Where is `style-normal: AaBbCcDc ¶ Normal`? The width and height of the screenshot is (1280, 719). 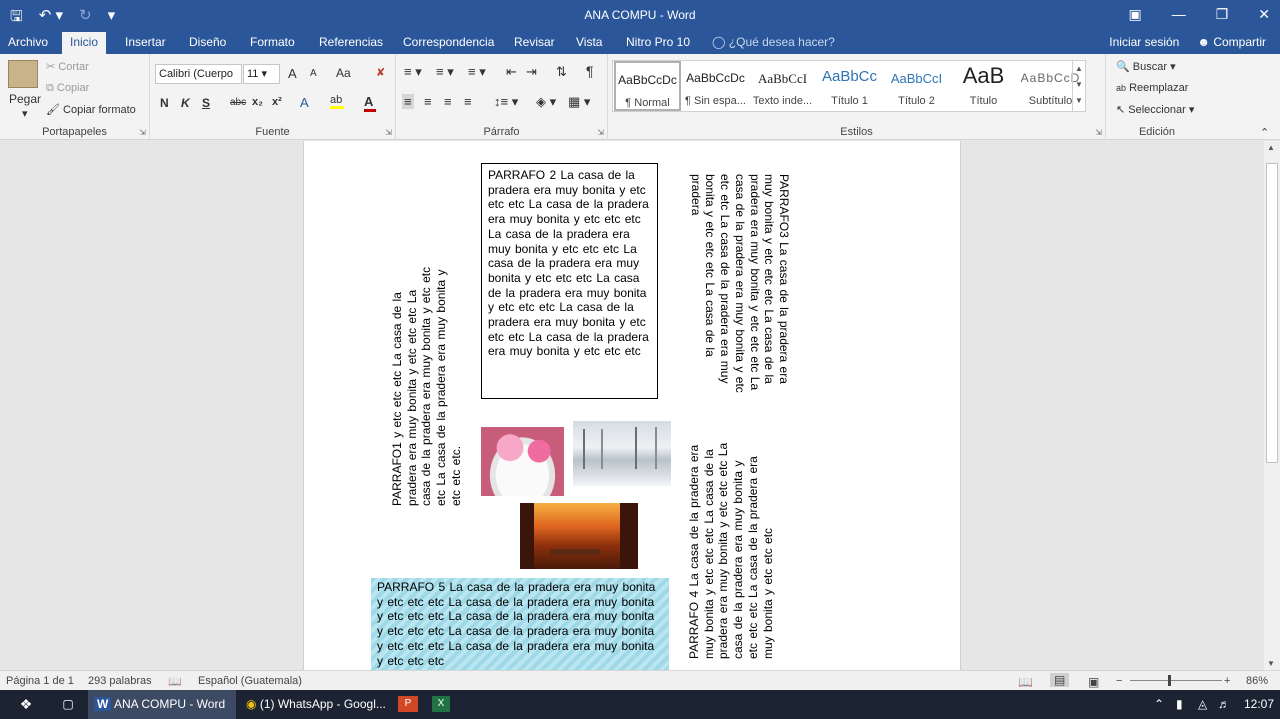 style-normal: AaBbCcDc ¶ Normal is located at coordinates (647, 86).